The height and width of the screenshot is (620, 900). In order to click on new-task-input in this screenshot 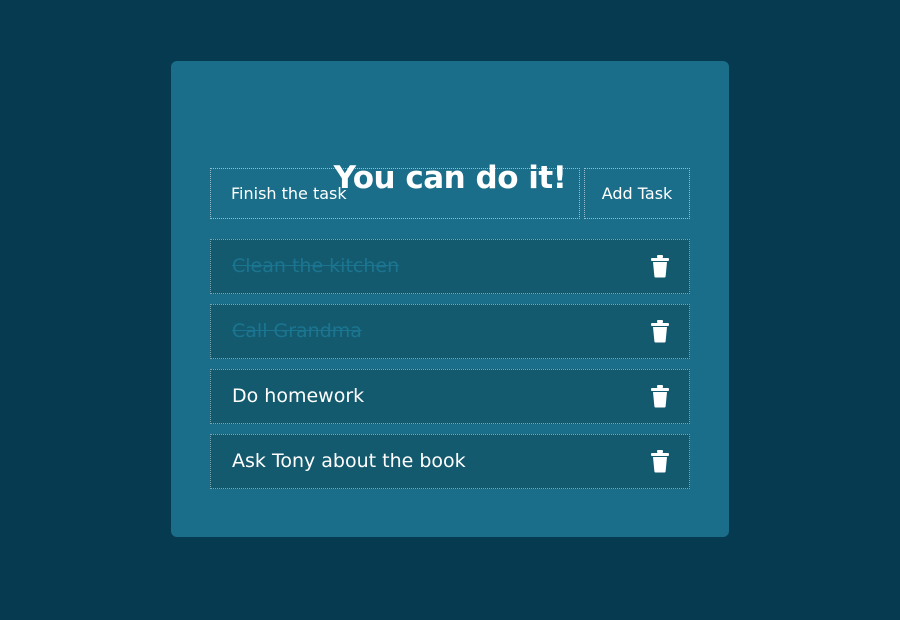, I will do `click(395, 193)`.